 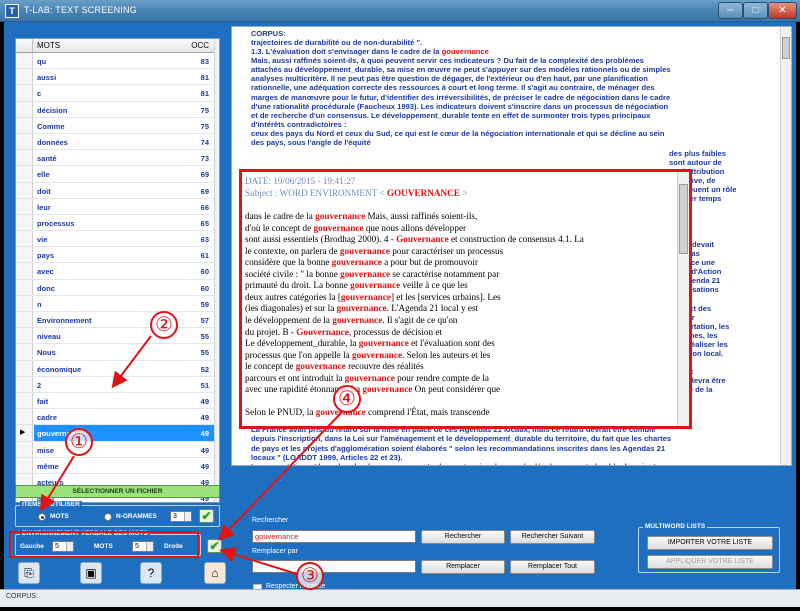 What do you see at coordinates (785, 246) in the screenshot?
I see `corpus-scrollbar` at bounding box center [785, 246].